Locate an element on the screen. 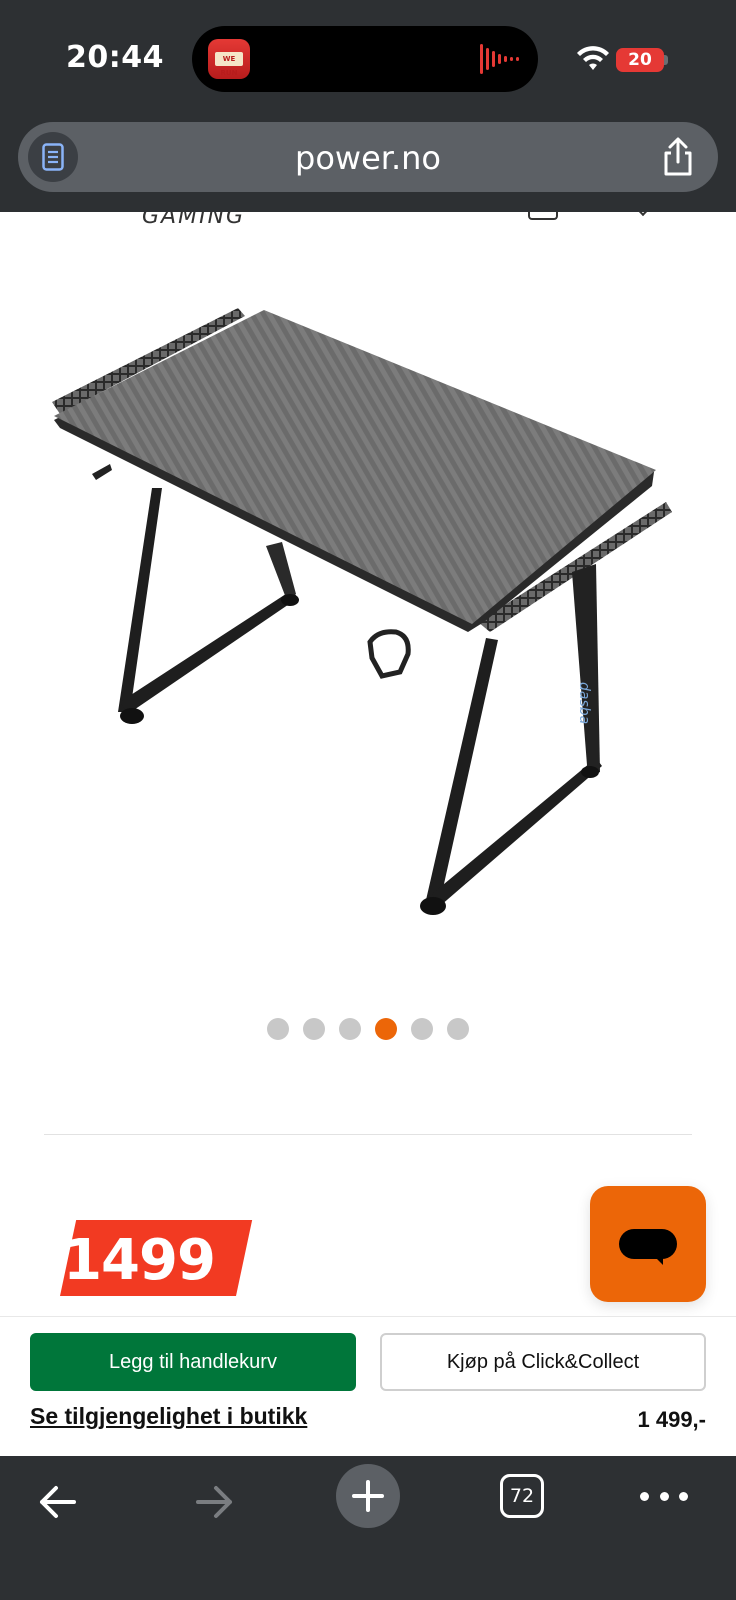 The width and height of the screenshot is (736, 1600). address-bar: power.no is located at coordinates (368, 157).